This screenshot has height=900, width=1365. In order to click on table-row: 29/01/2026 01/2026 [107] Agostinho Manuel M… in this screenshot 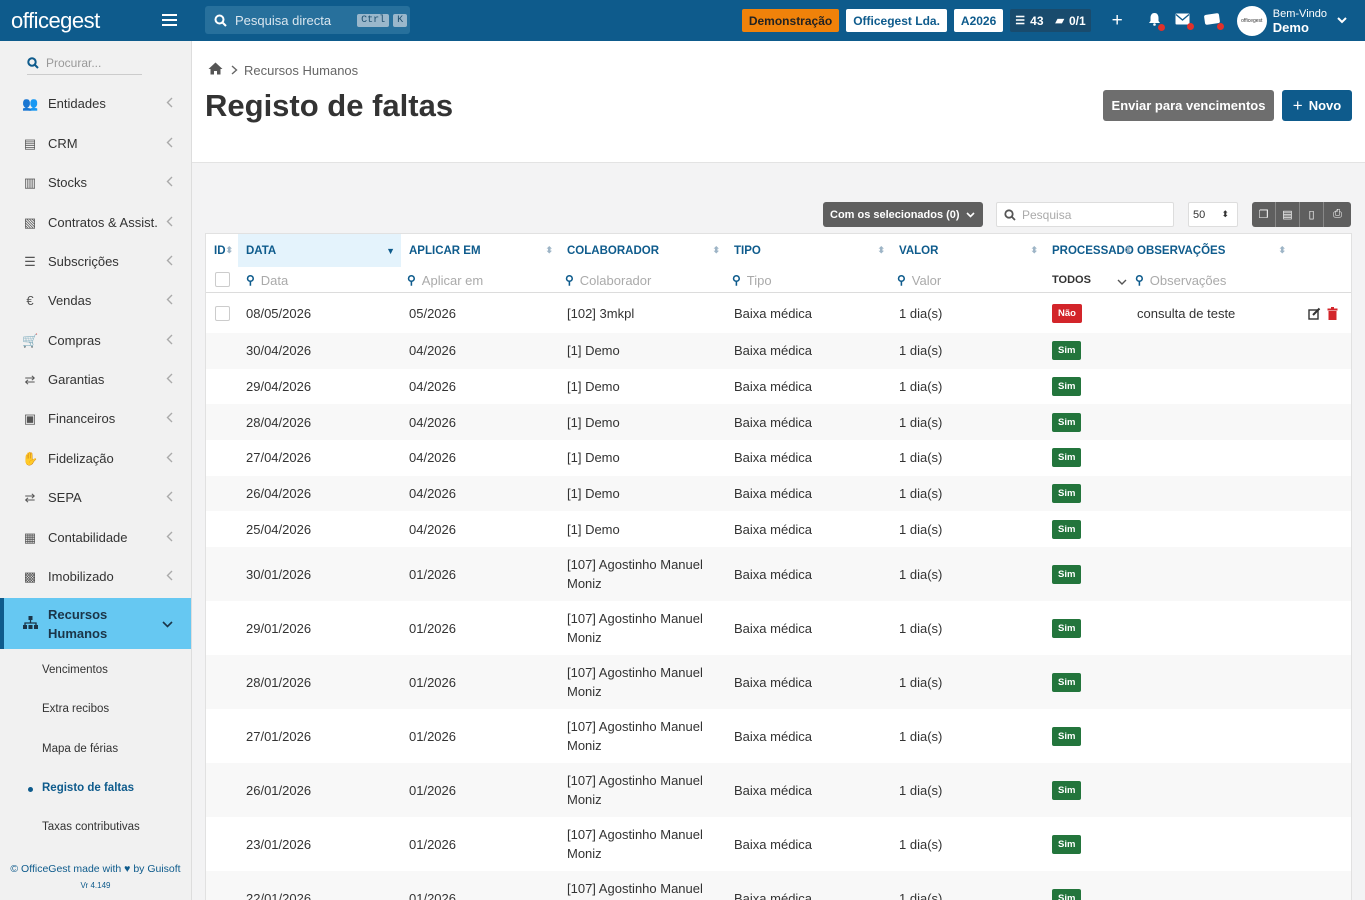, I will do `click(778, 628)`.